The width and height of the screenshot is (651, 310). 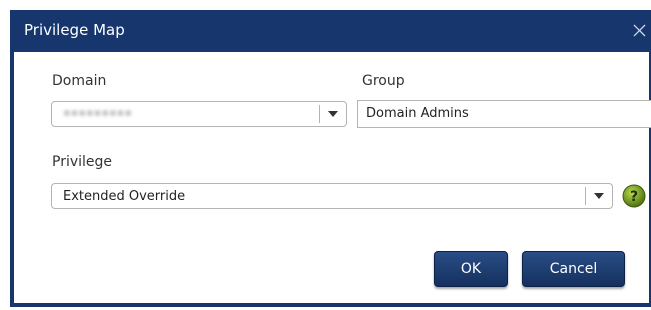 I want to click on domain-label: Domain, so click(x=79, y=81).